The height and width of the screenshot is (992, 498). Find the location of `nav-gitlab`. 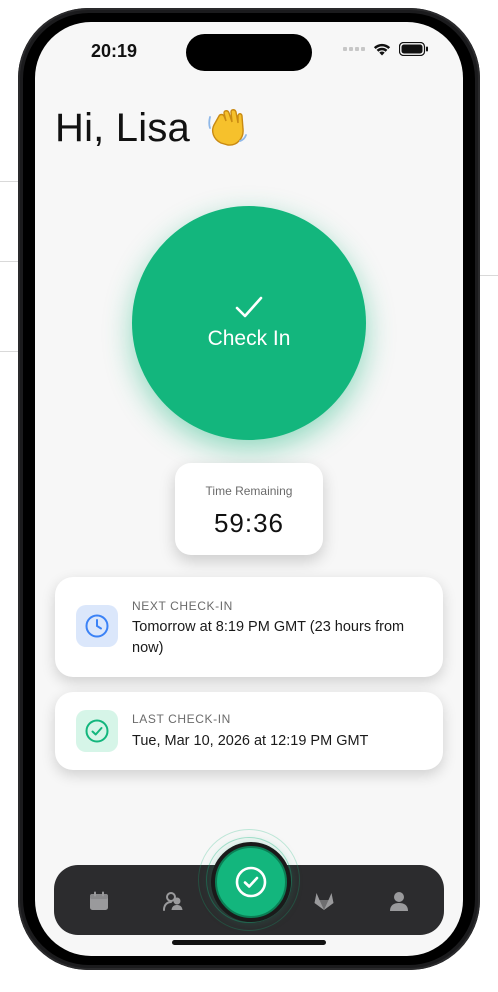

nav-gitlab is located at coordinates (324, 901).